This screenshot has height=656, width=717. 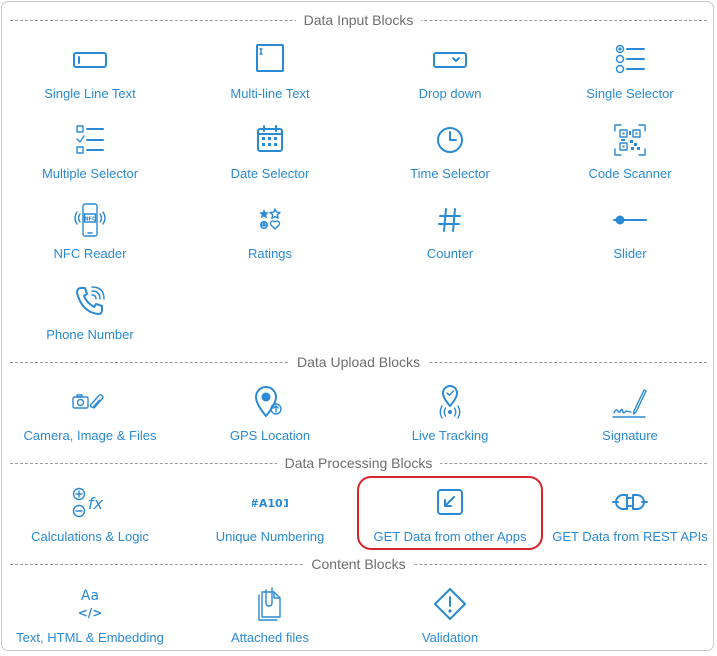 What do you see at coordinates (270, 220) in the screenshot?
I see `ratings-icon` at bounding box center [270, 220].